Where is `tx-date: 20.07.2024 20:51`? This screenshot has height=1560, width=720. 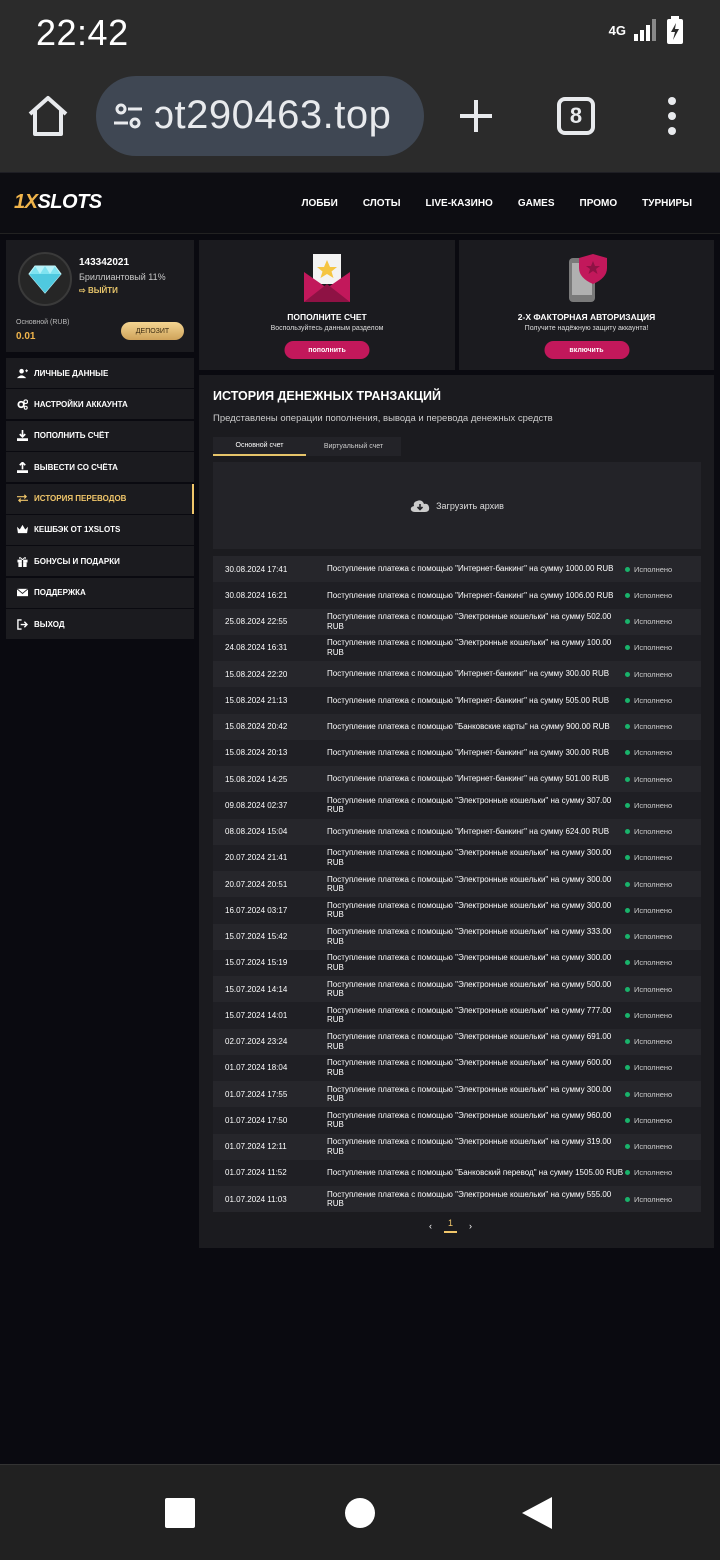
tx-date: 20.07.2024 20:51 is located at coordinates (256, 884).